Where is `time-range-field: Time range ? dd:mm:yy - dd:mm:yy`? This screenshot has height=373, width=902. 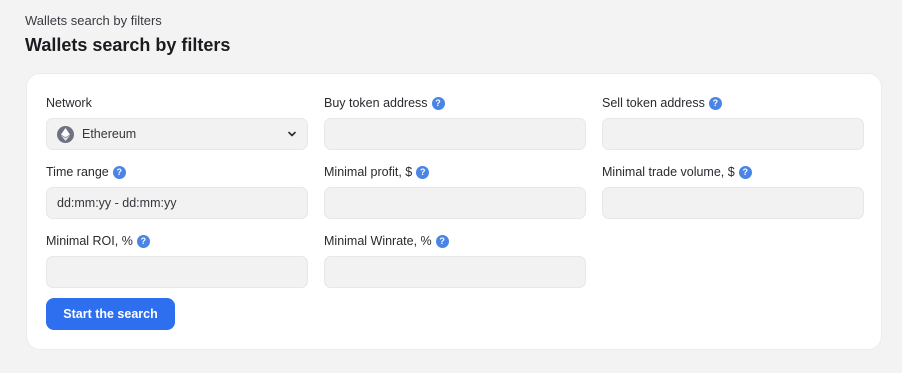
time-range-field: Time range ? dd:mm:yy - dd:mm:yy is located at coordinates (177, 191).